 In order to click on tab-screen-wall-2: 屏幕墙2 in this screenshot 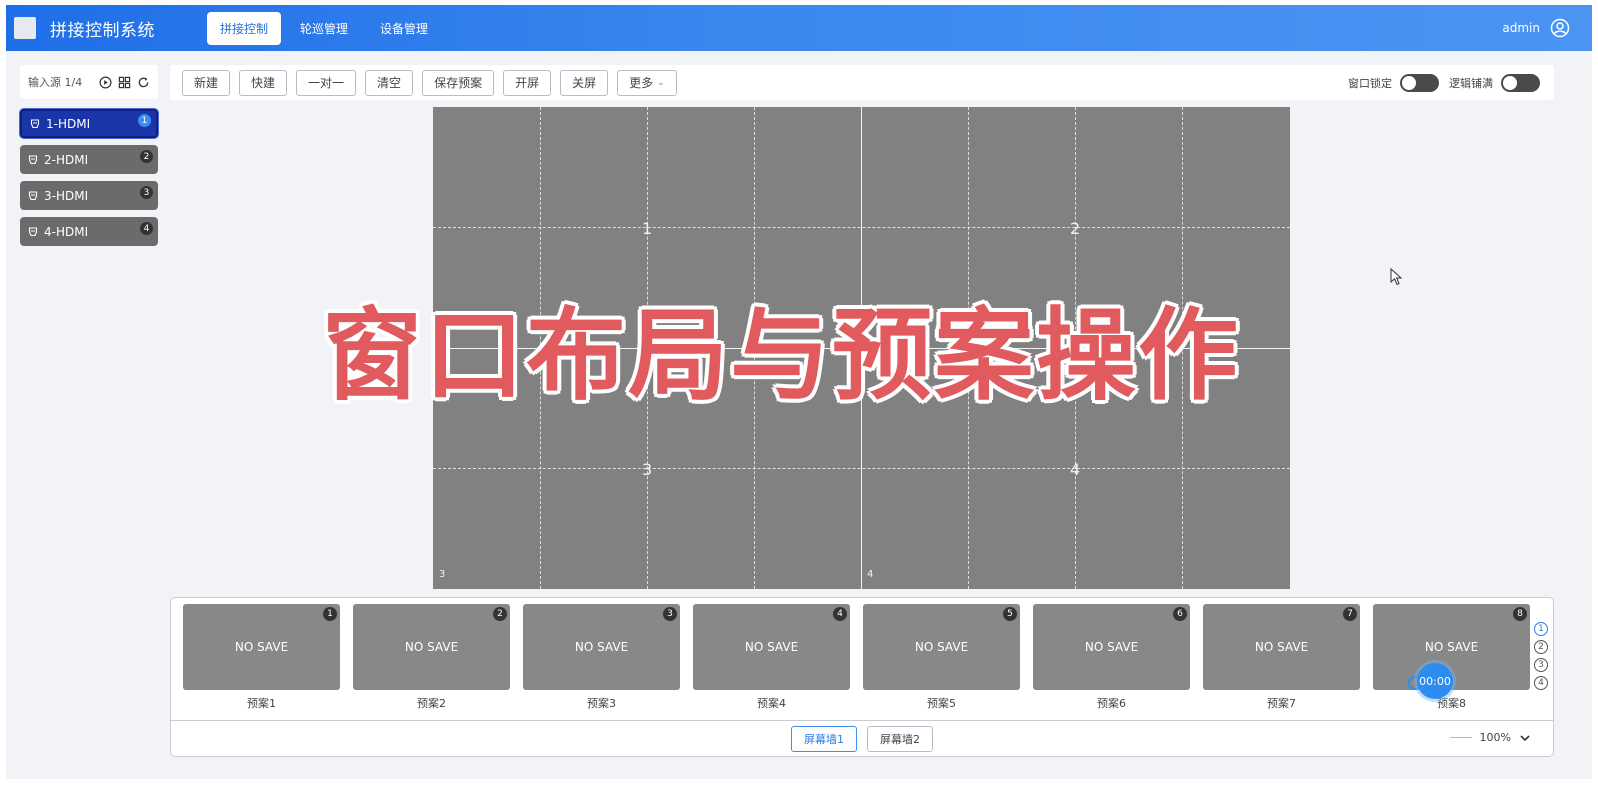, I will do `click(900, 739)`.